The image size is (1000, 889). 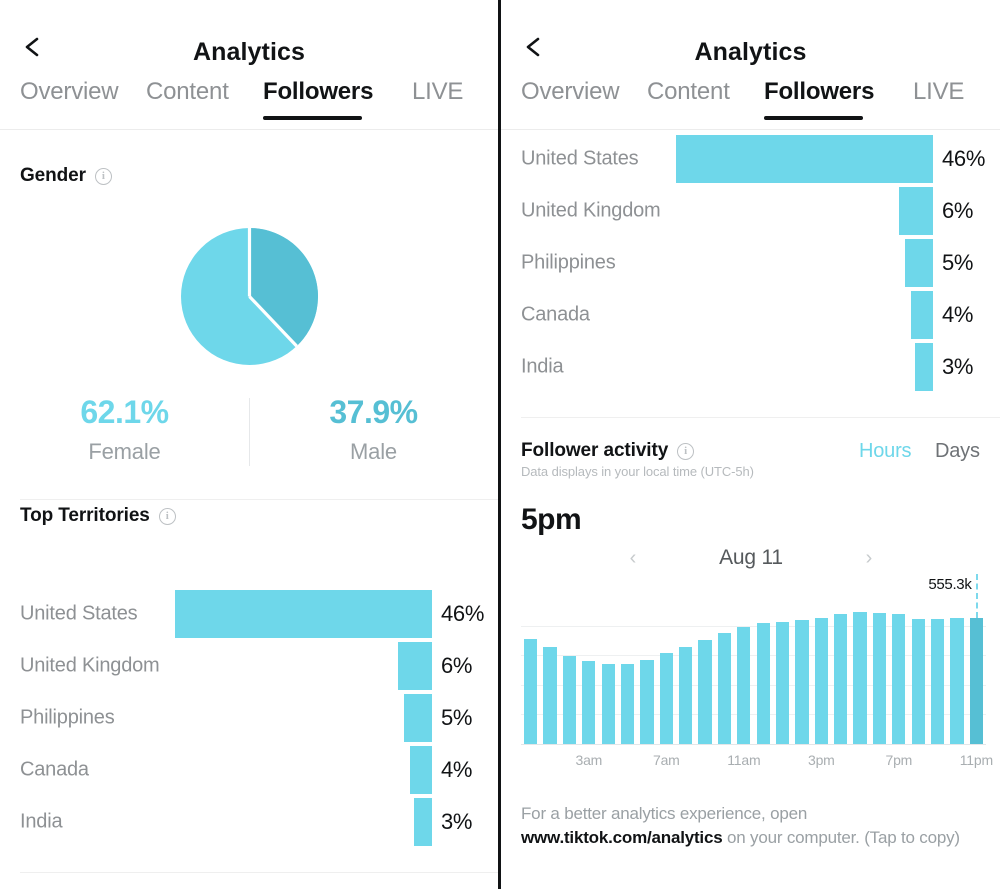 What do you see at coordinates (187, 92) in the screenshot?
I see `tab-content: Content` at bounding box center [187, 92].